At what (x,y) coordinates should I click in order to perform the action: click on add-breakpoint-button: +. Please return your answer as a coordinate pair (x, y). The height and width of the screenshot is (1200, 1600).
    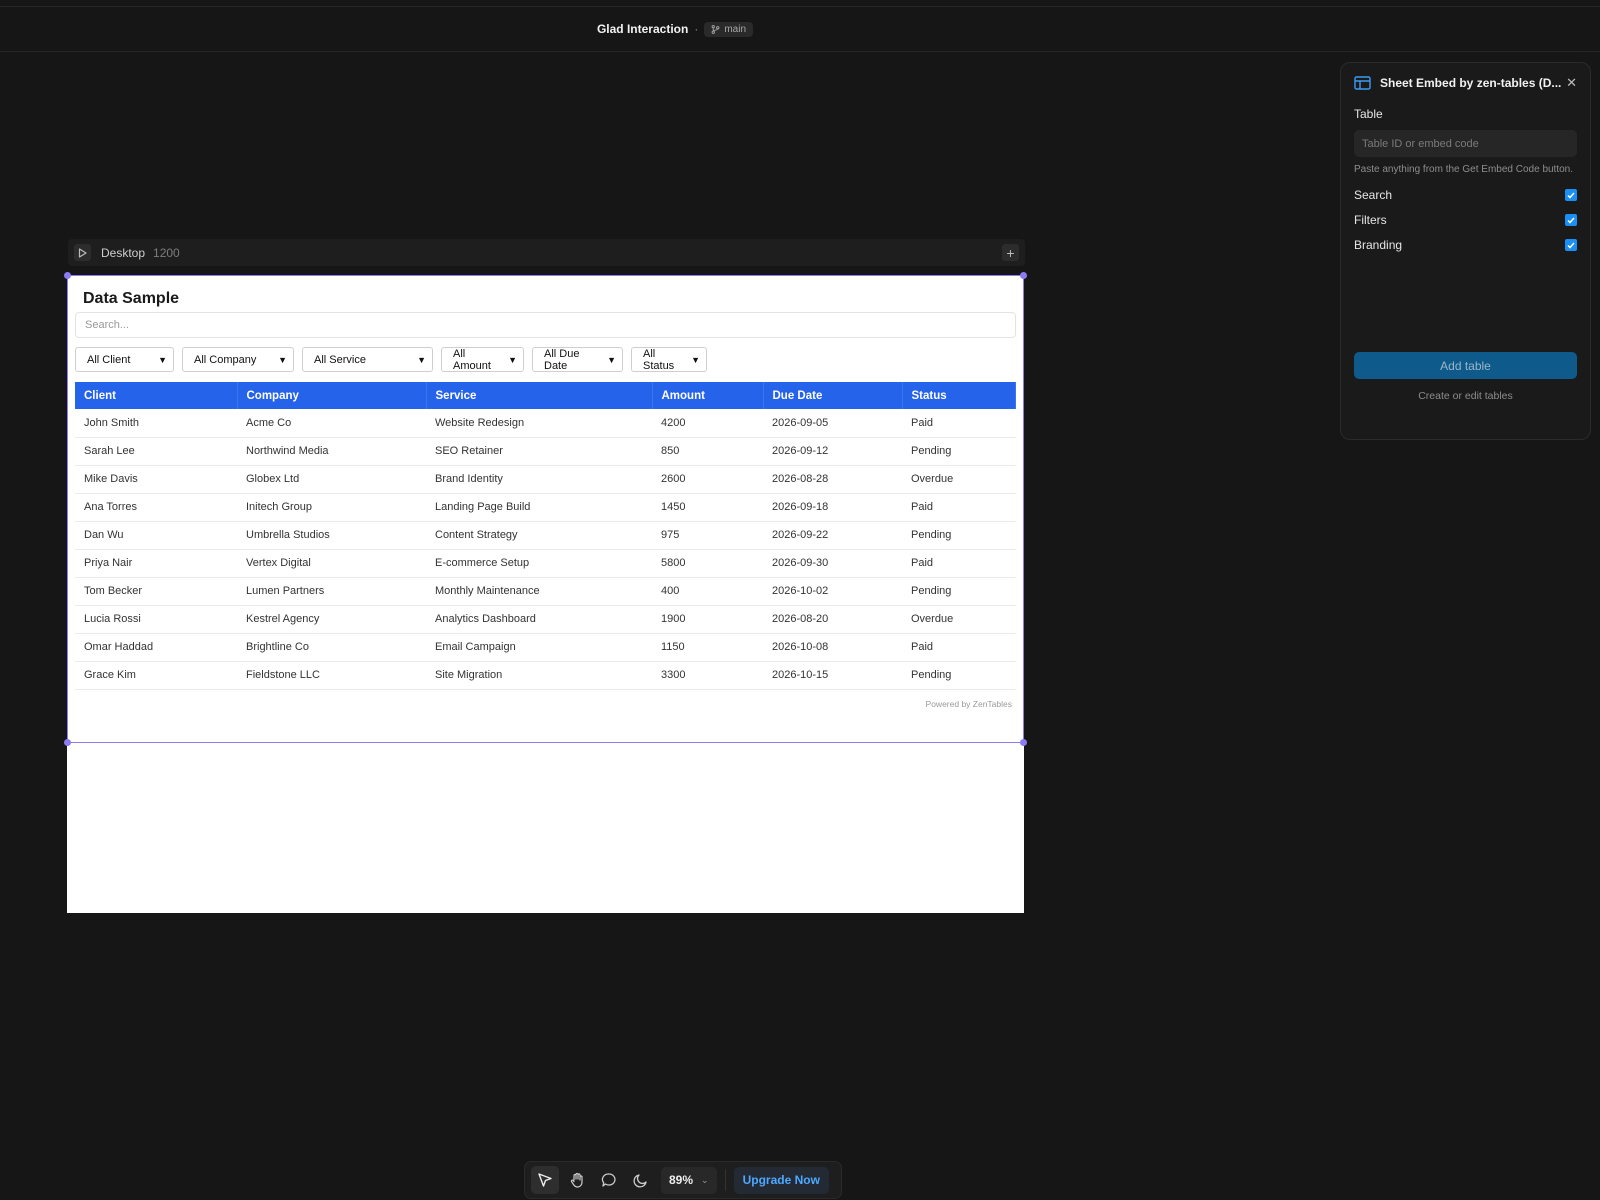
    Looking at the image, I should click on (1010, 252).